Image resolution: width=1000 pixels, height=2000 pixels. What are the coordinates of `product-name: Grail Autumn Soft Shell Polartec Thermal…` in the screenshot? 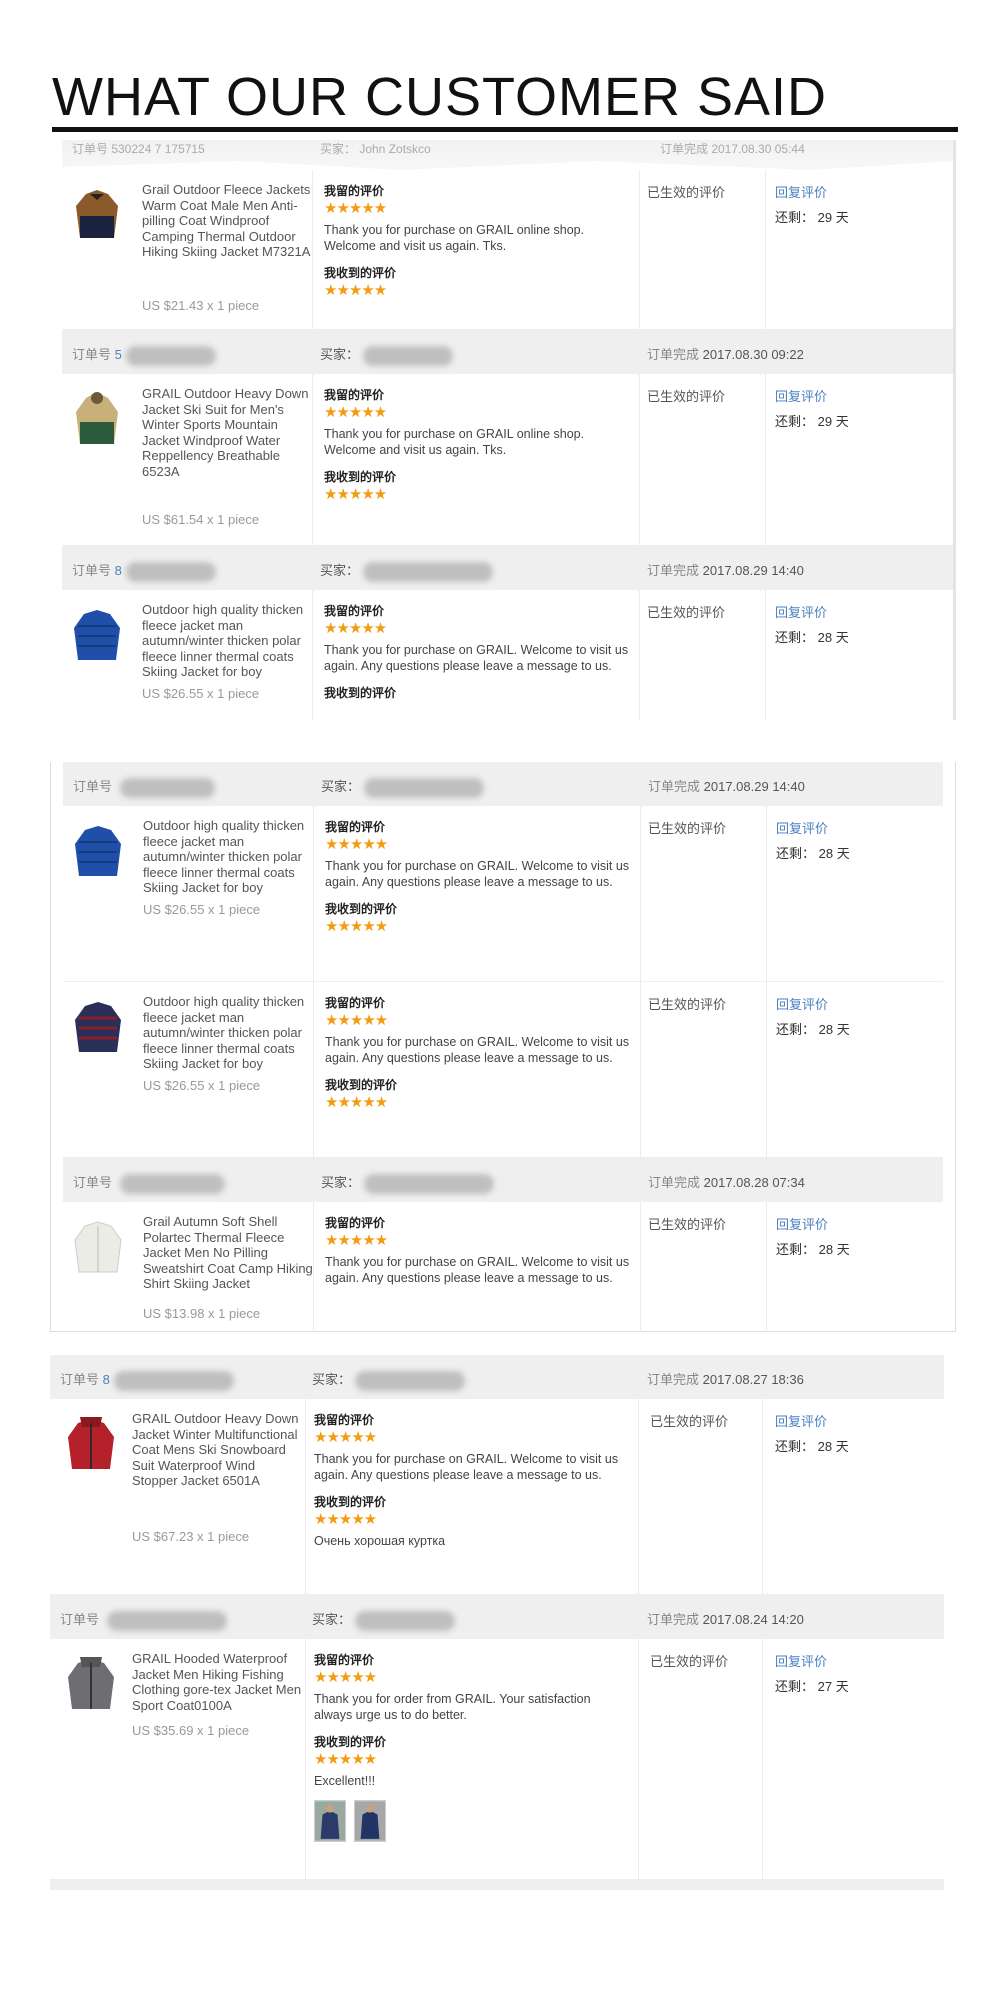 It's located at (228, 1253).